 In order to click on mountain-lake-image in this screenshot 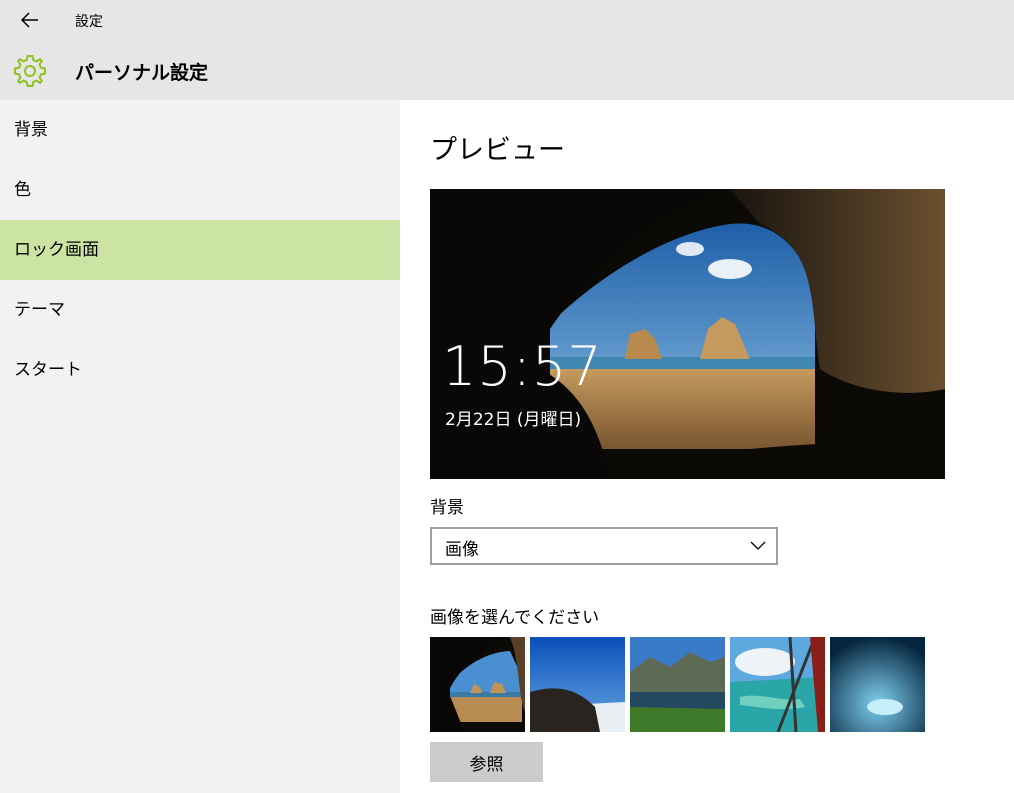, I will do `click(677, 684)`.